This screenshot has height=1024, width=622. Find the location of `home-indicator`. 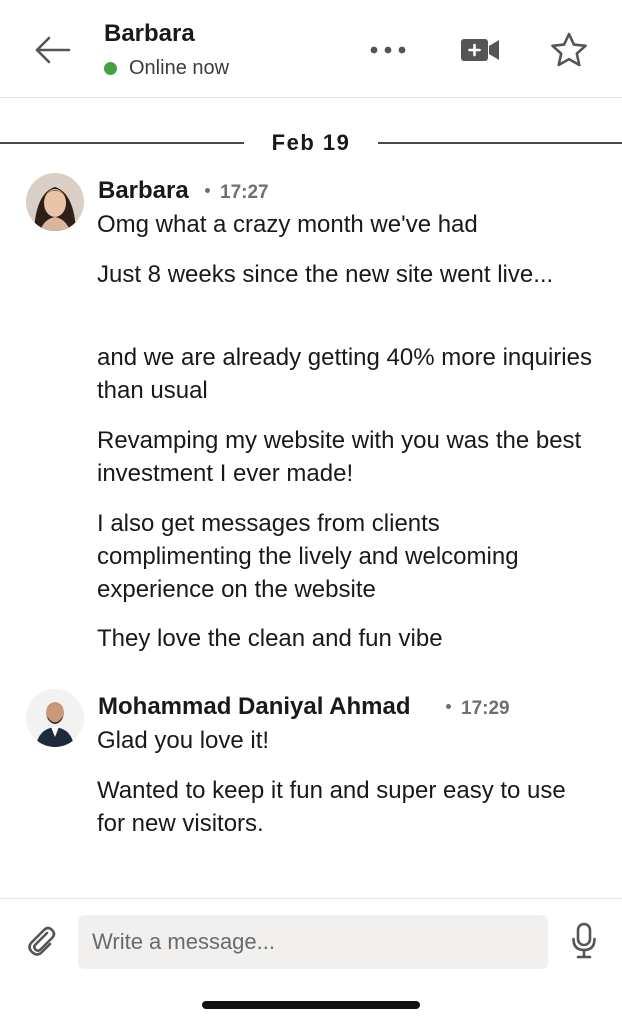

home-indicator is located at coordinates (311, 1005).